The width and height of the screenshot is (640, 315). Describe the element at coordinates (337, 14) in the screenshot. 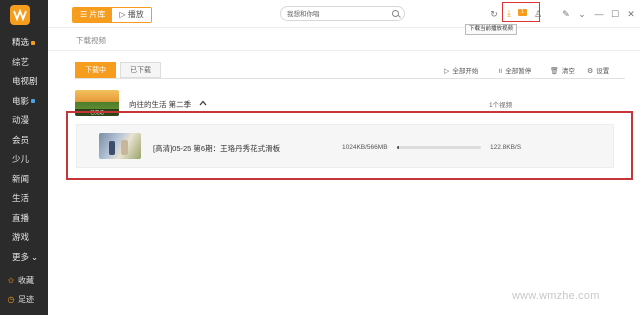

I see `search-input` at that location.